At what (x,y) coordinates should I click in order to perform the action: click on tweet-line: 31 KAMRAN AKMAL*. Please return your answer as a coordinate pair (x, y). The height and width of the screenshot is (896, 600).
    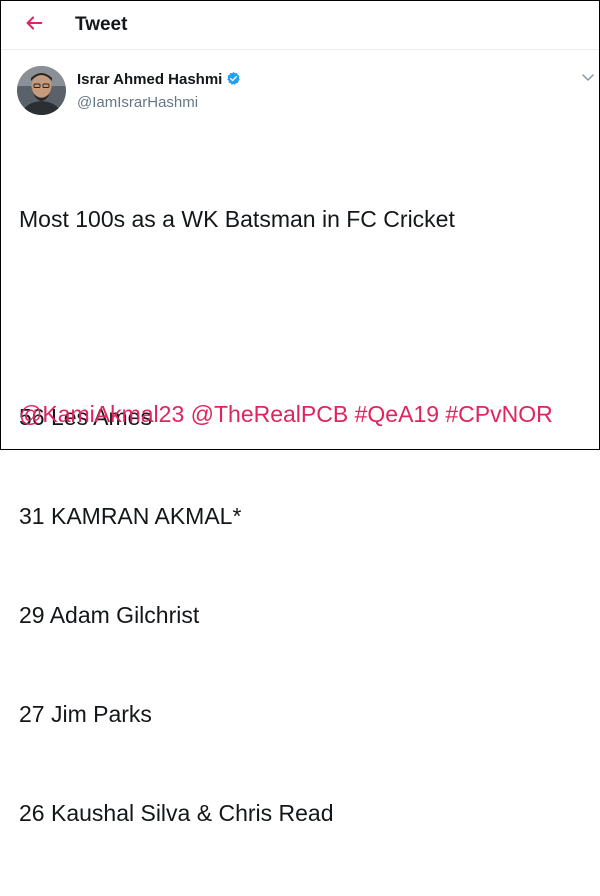
    Looking at the image, I should click on (130, 516).